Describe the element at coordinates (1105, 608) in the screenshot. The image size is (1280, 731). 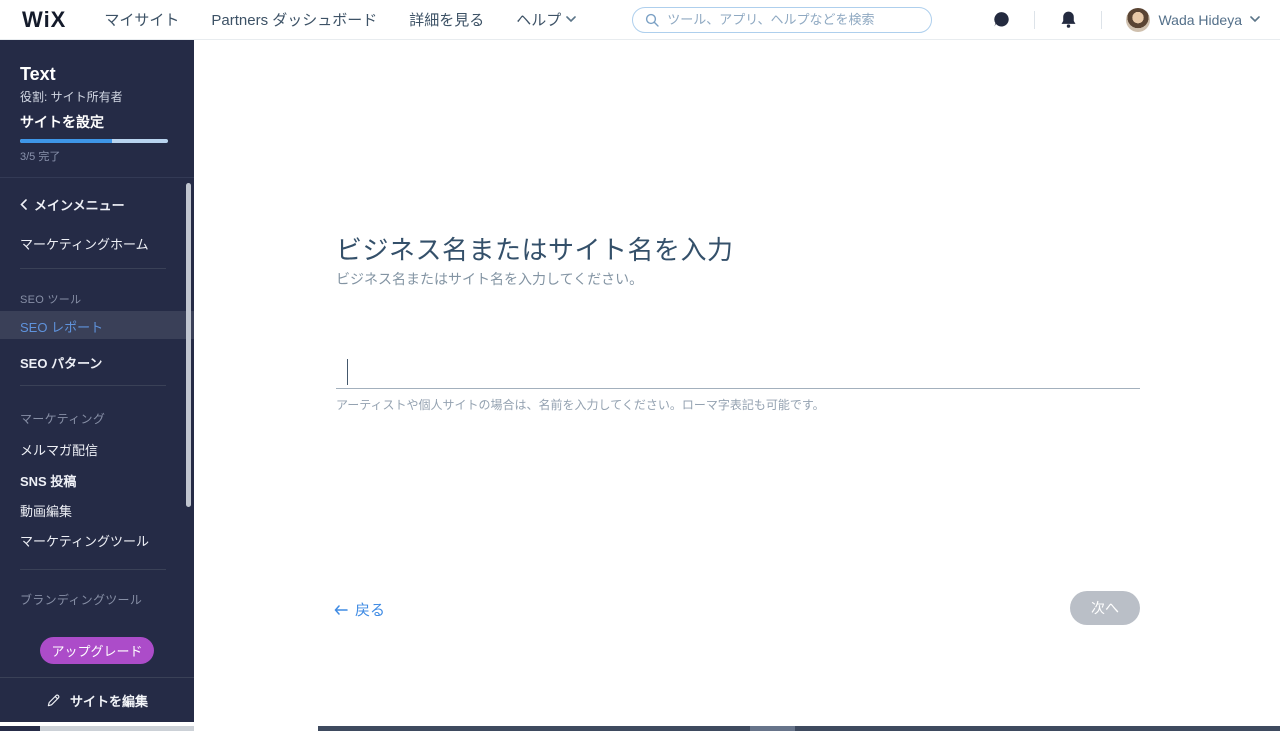
I see `next-button: 次へ` at that location.